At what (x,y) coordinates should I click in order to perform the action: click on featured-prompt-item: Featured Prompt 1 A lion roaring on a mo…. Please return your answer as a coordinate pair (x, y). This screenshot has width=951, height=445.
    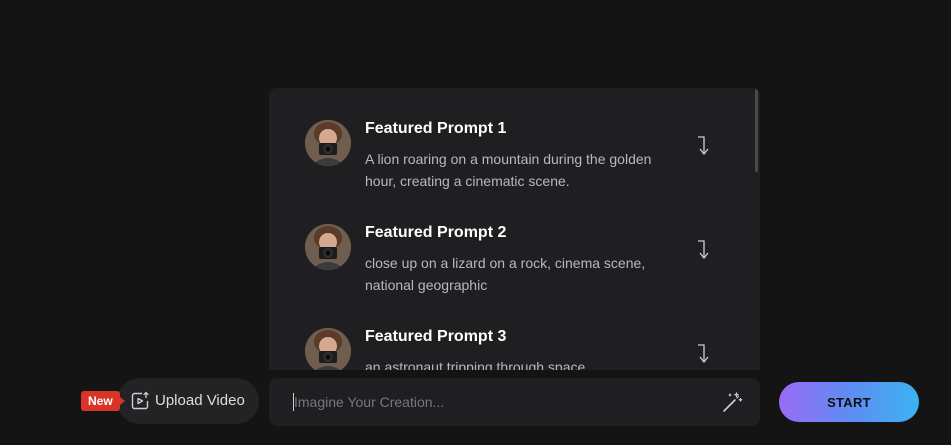
    Looking at the image, I should click on (515, 163).